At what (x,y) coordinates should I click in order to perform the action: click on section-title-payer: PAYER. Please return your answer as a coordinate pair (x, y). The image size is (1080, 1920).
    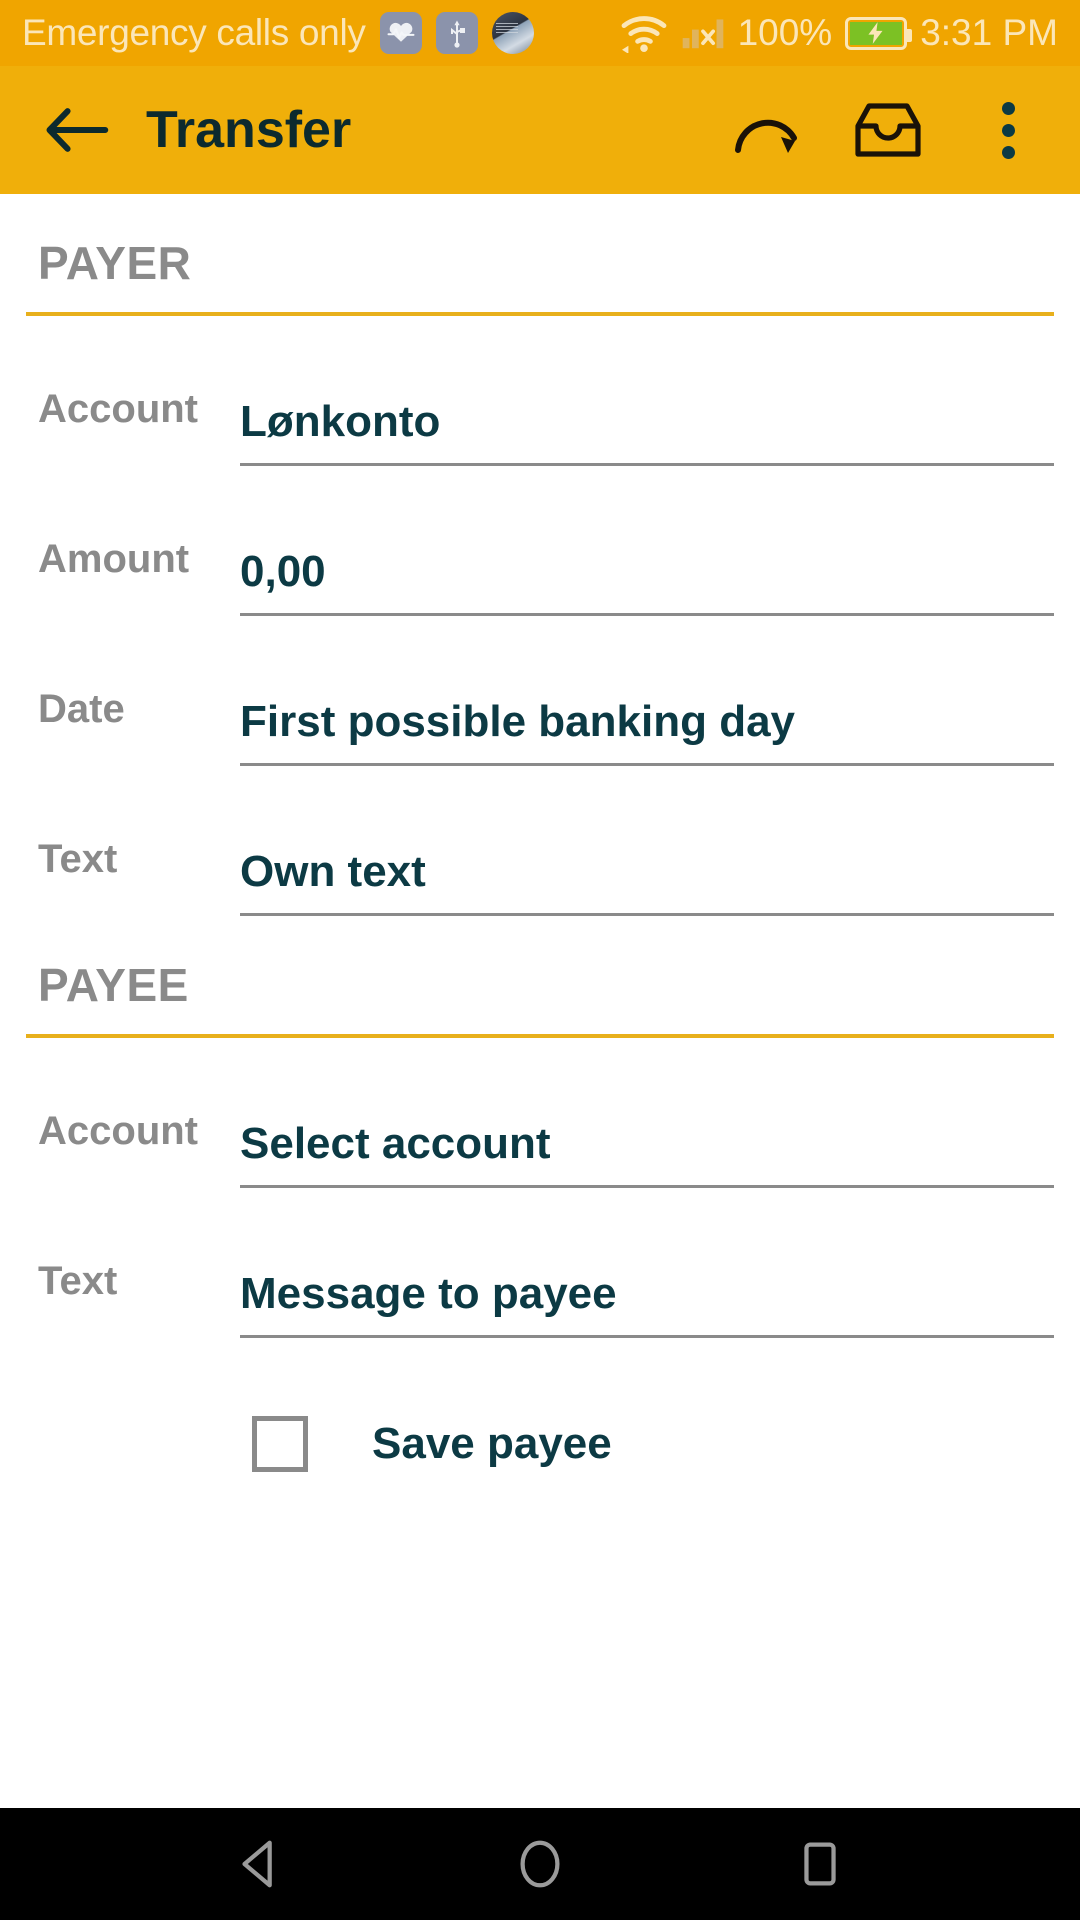
    Looking at the image, I should click on (115, 263).